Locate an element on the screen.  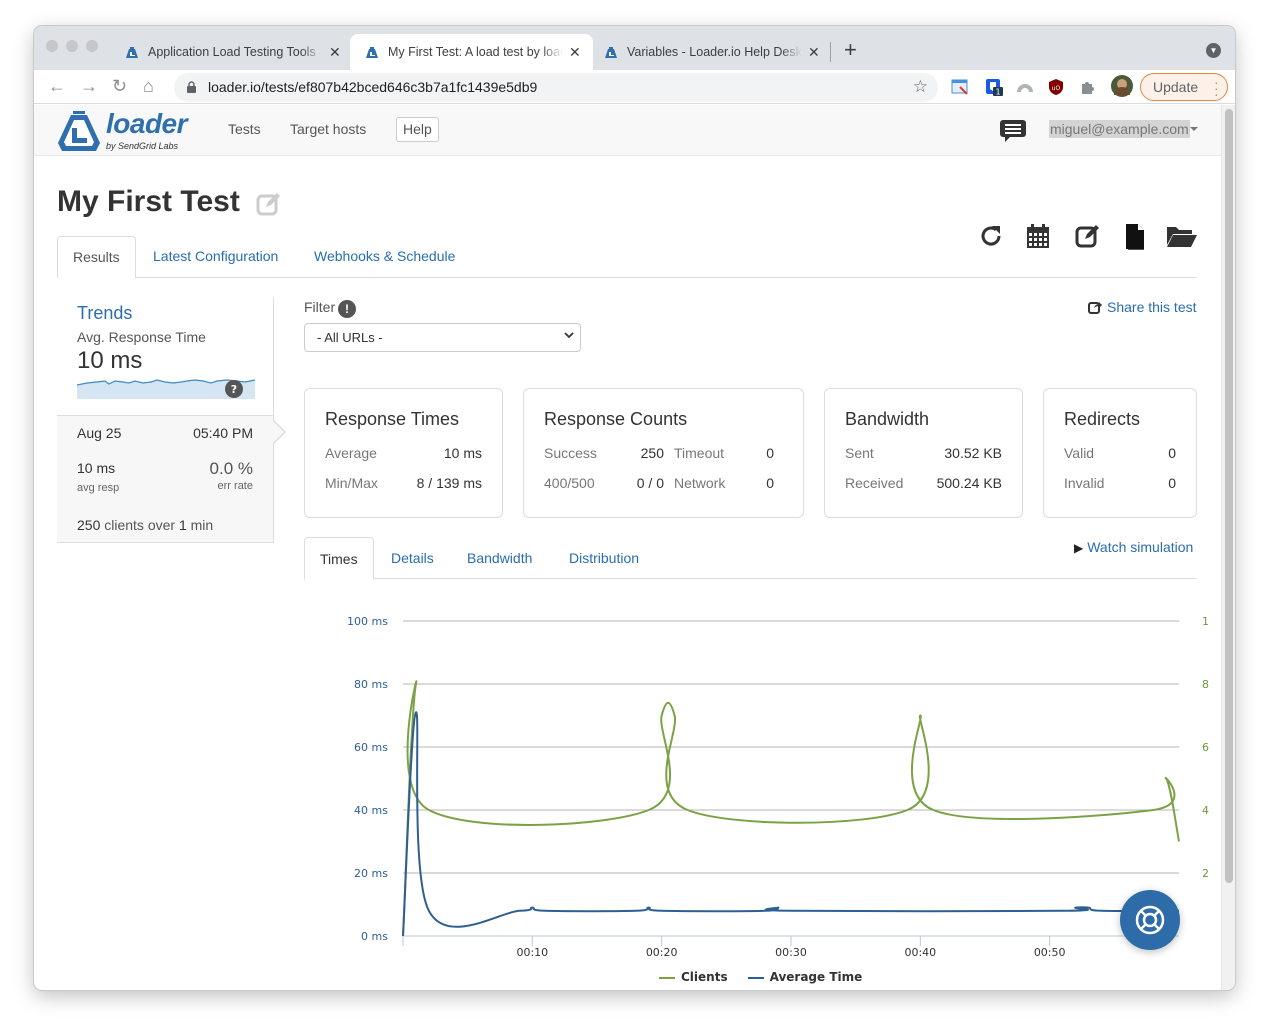
user-menu: miguel@example.com is located at coordinates (1119, 129).